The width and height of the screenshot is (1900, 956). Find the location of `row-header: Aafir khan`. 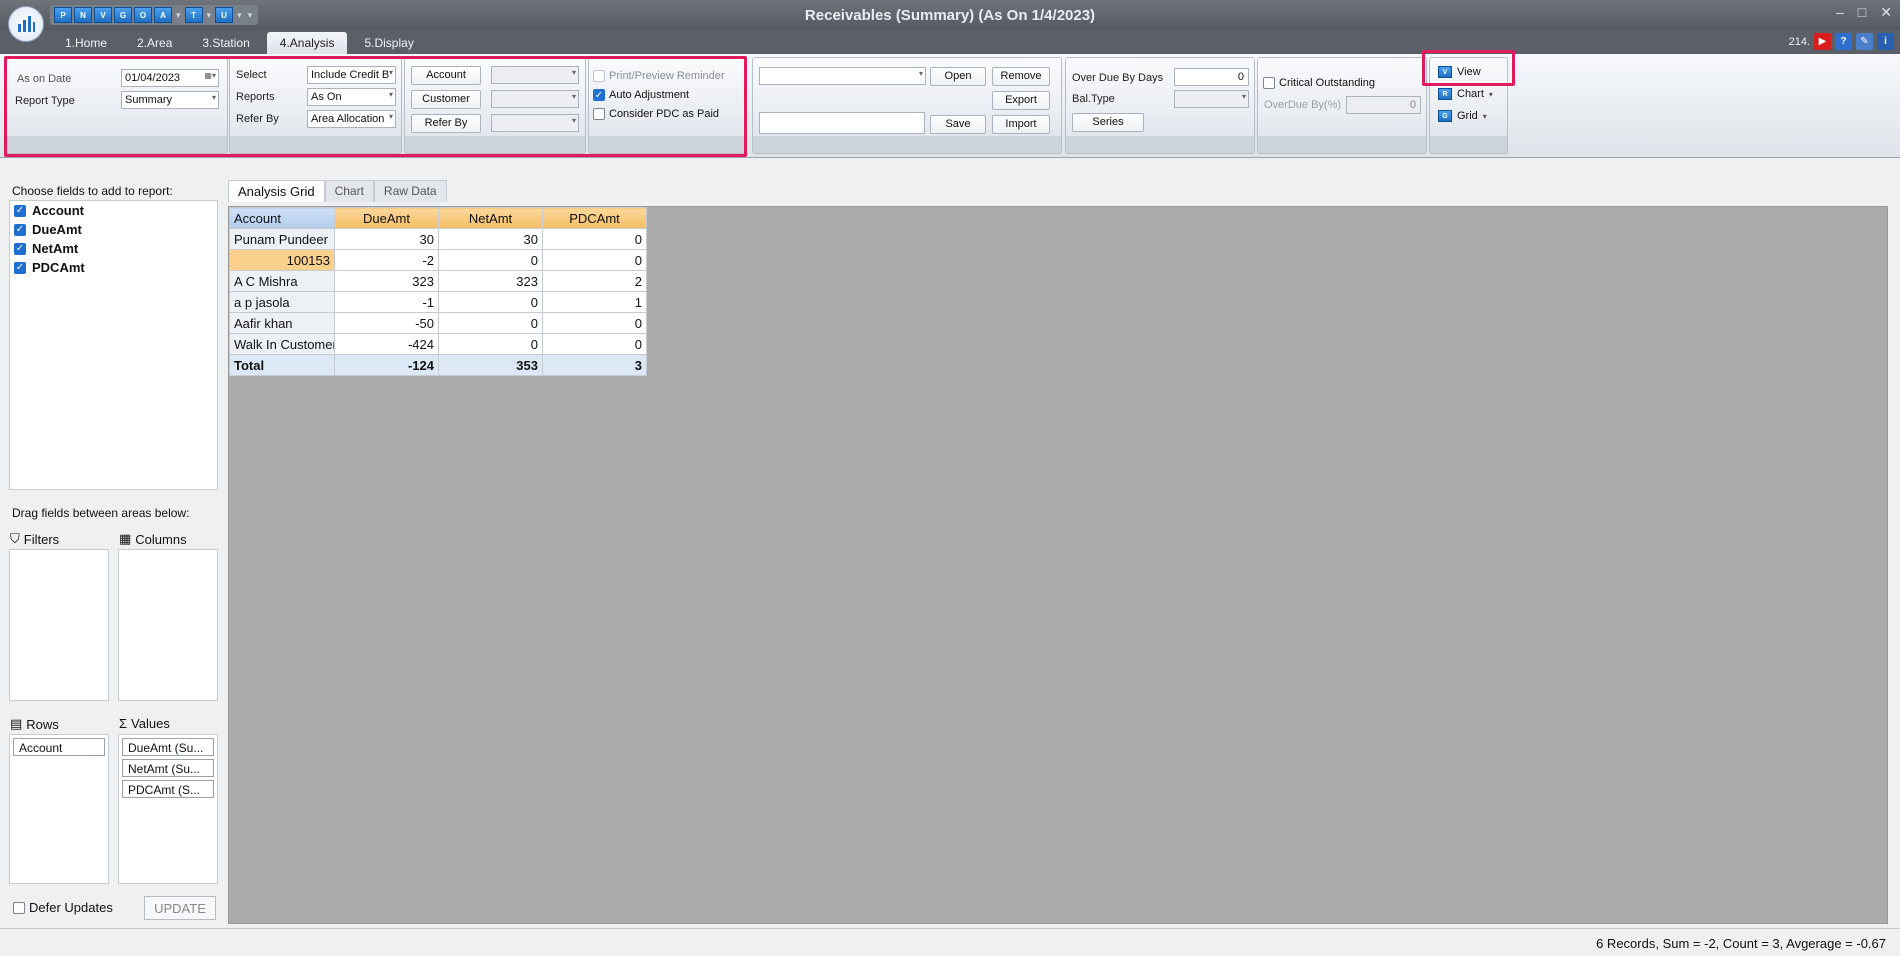

row-header: Aafir khan is located at coordinates (282, 323).